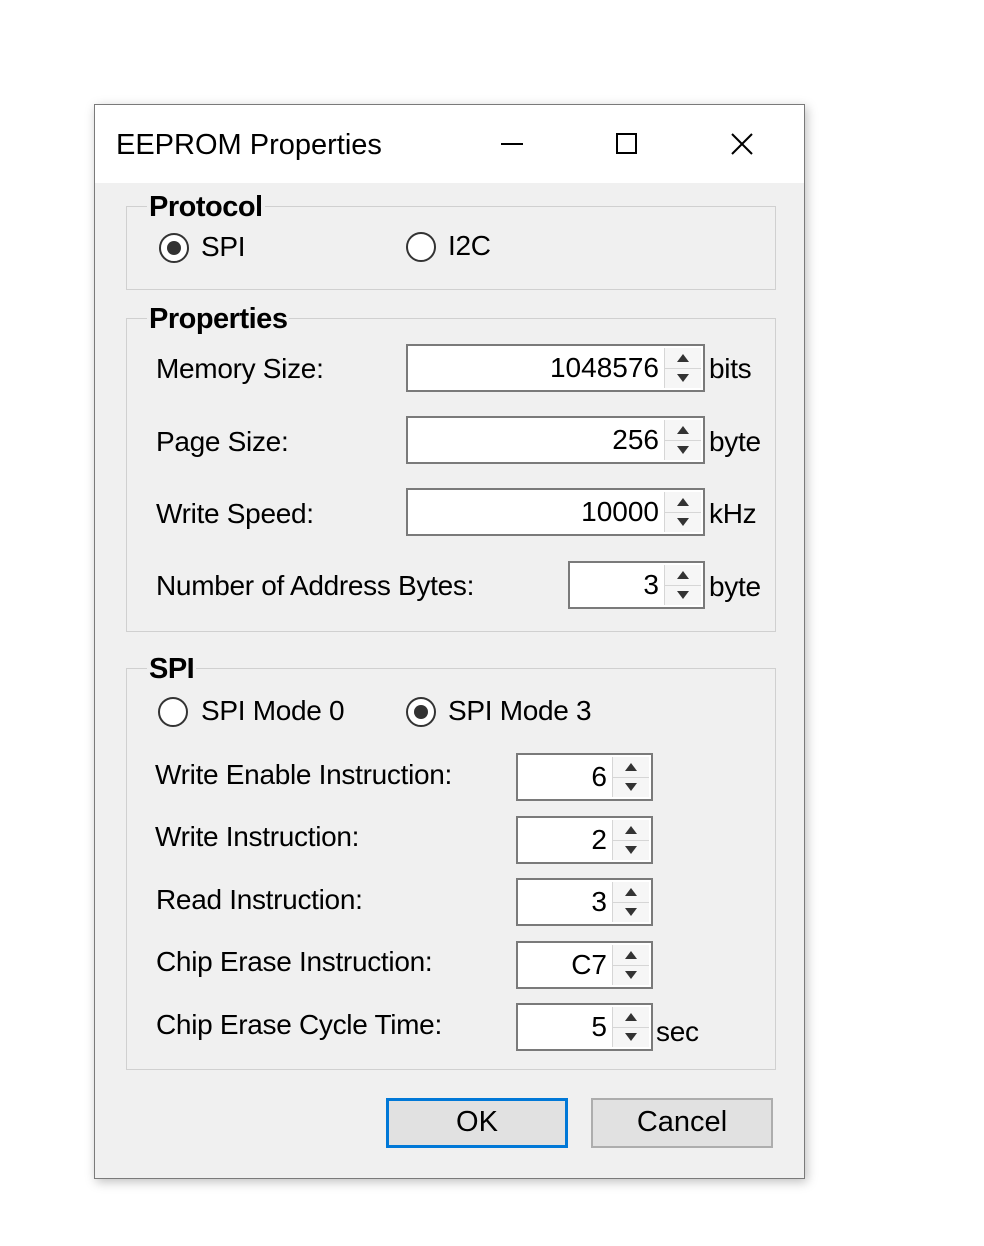 The height and width of the screenshot is (1246, 984). I want to click on page-size-label: Page Size:, so click(222, 441).